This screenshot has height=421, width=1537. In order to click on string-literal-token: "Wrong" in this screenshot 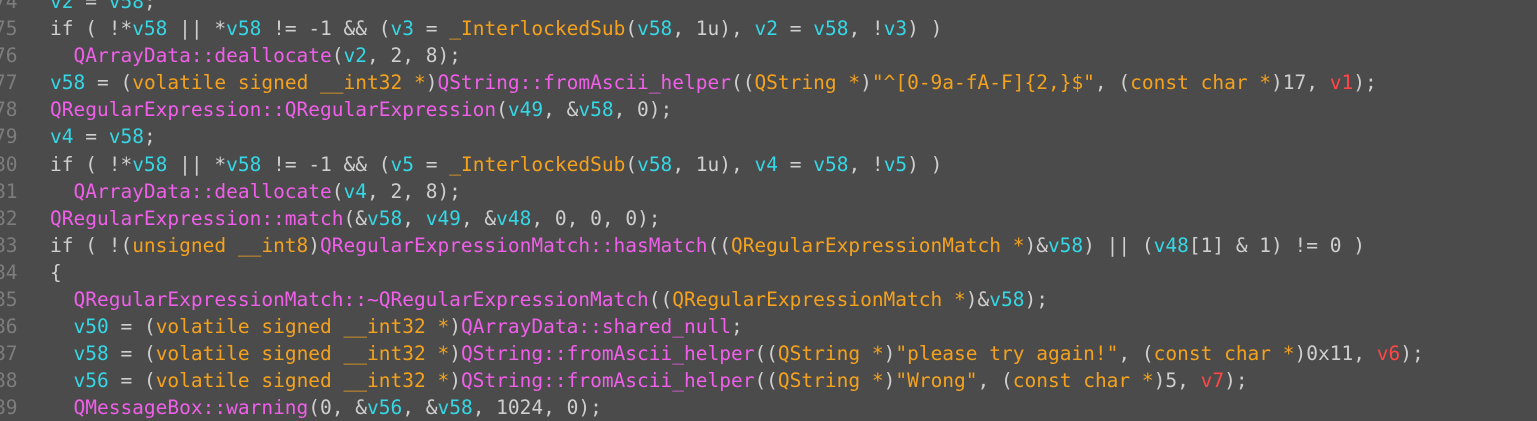, I will do `click(936, 380)`.